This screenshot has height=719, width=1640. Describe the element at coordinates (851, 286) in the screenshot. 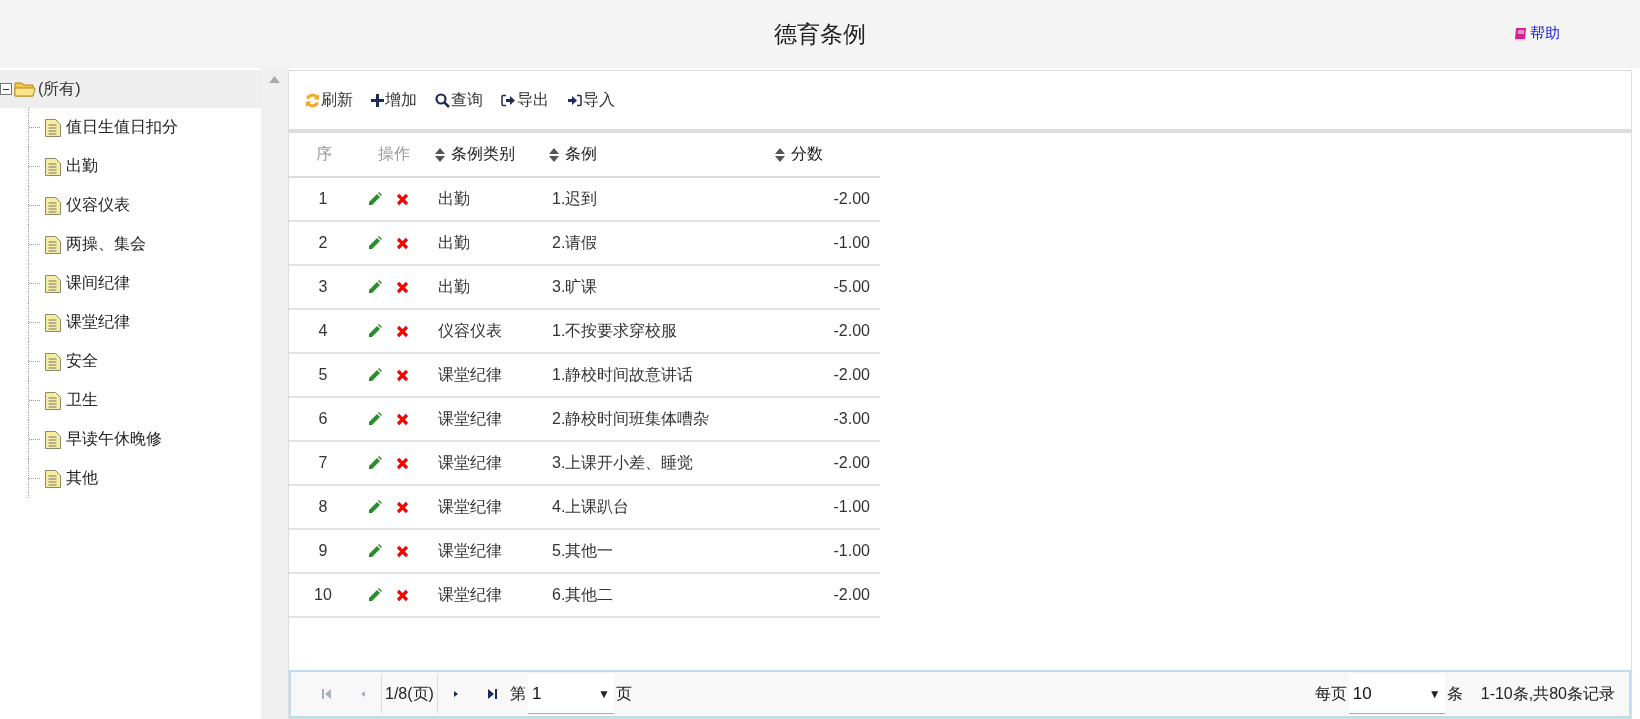

I see `table-cell: -5.00` at that location.